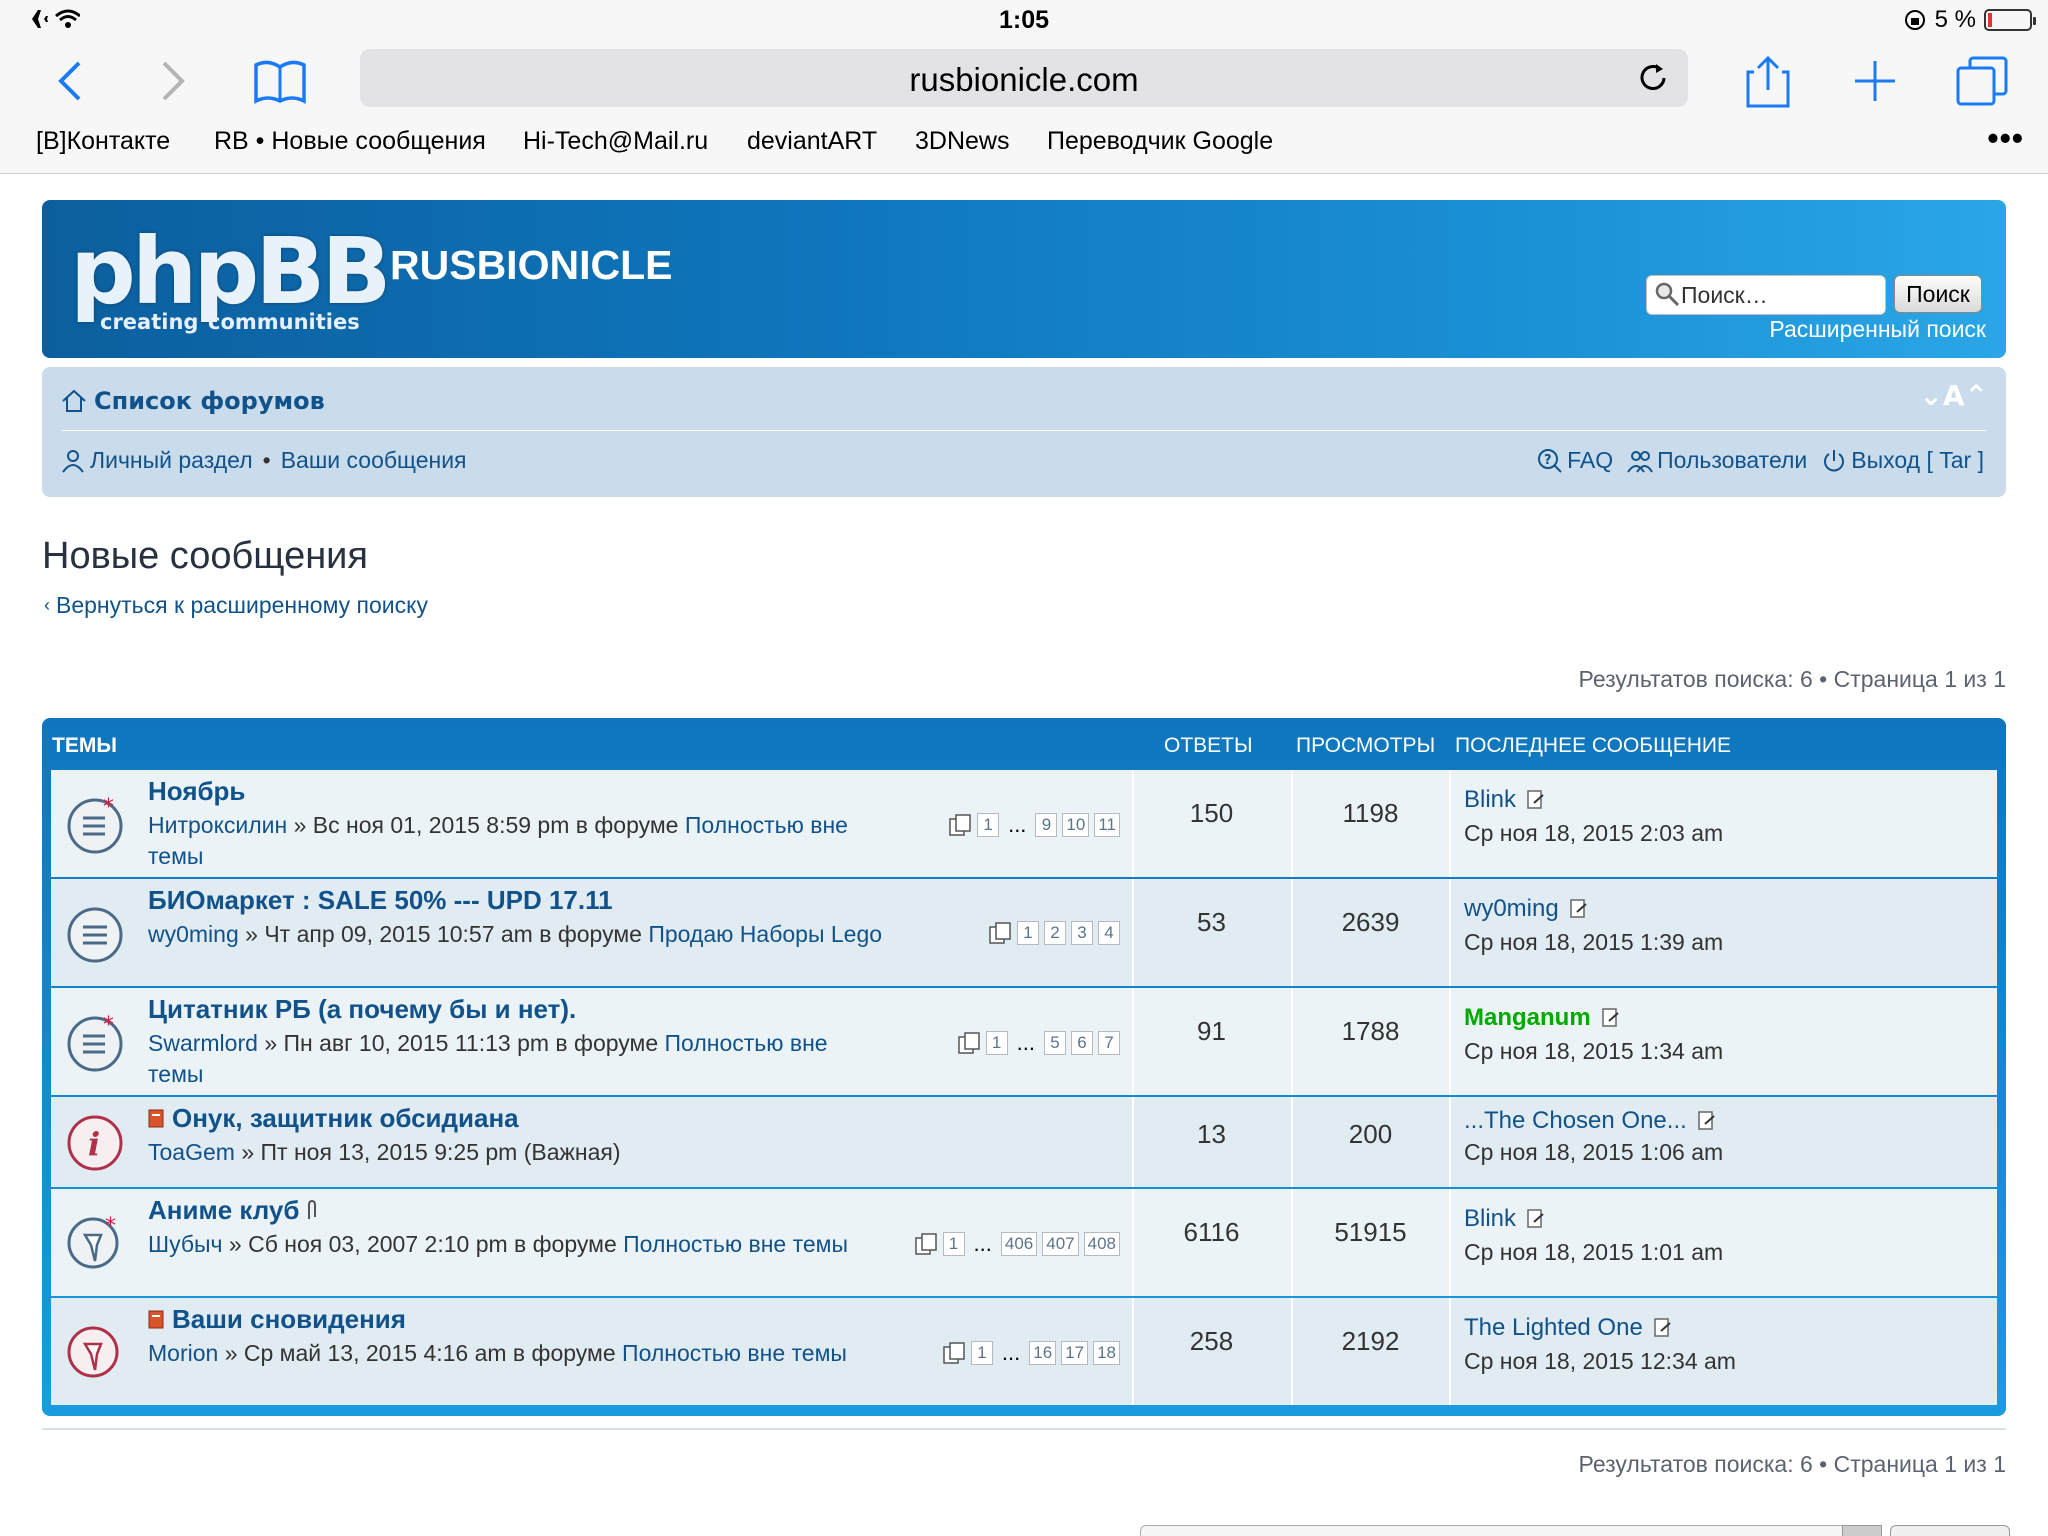 The height and width of the screenshot is (1536, 2048). What do you see at coordinates (1370, 1134) in the screenshot?
I see `views-count: 200` at bounding box center [1370, 1134].